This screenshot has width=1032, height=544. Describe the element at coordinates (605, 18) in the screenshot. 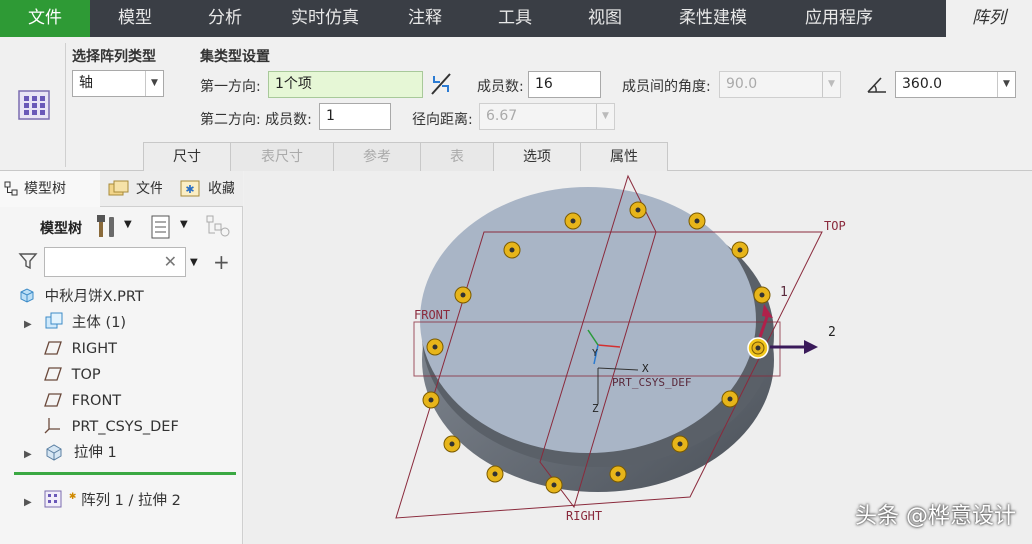

I see `menu-view: 视图` at that location.